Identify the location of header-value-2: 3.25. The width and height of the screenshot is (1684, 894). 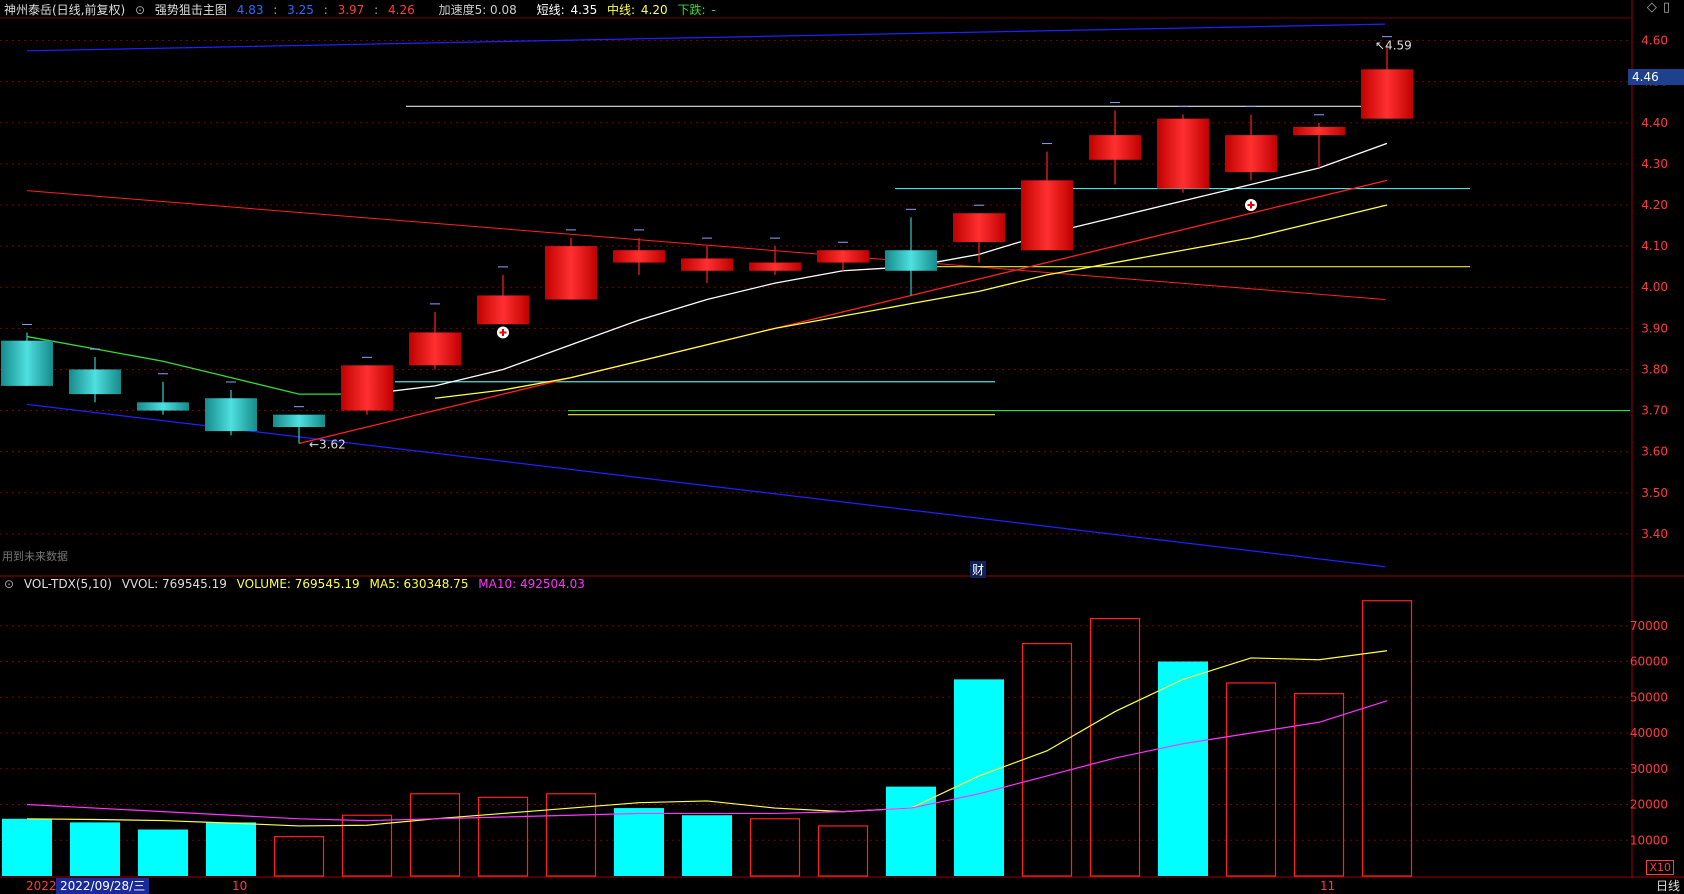
(300, 10).